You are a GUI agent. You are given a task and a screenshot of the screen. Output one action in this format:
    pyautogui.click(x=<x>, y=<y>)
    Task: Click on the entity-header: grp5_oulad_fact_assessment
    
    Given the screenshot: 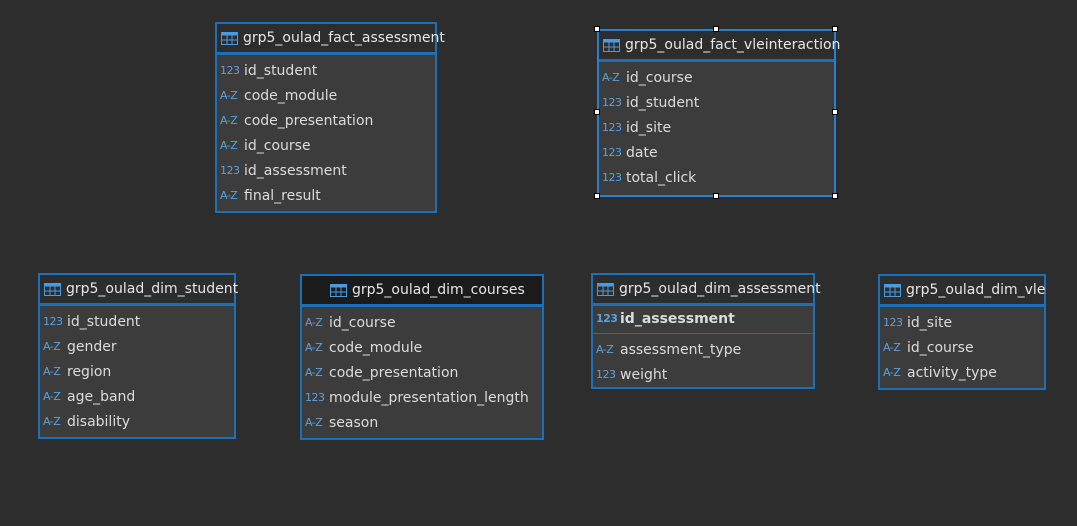 What is the action you would take?
    pyautogui.click(x=331, y=38)
    